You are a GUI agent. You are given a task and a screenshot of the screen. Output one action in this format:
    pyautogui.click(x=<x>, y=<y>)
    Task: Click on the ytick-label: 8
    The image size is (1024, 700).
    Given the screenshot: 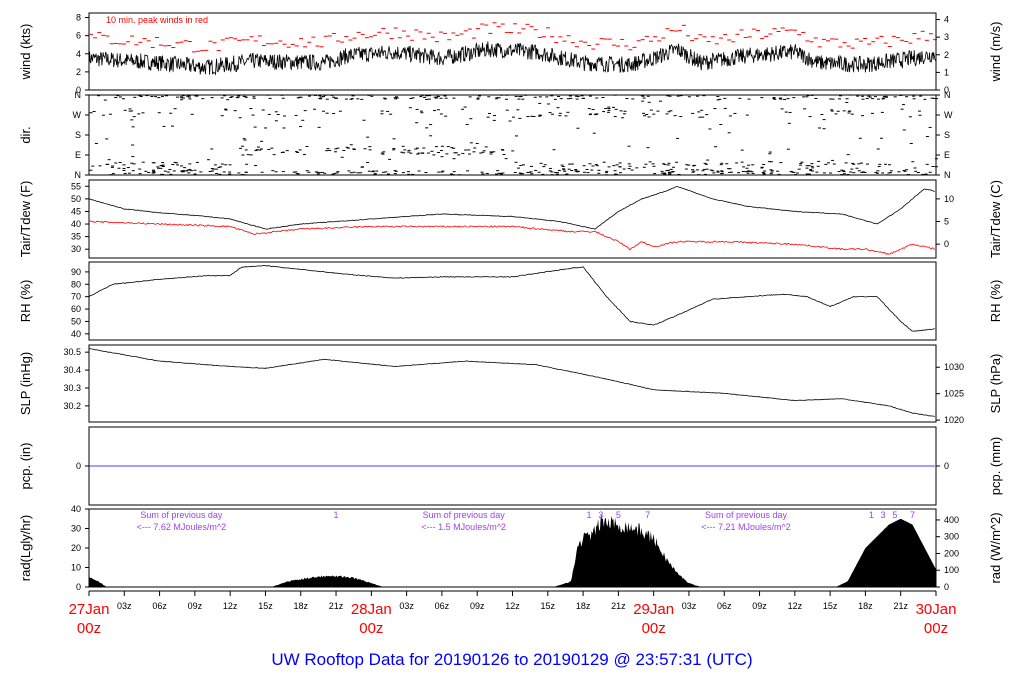 What is the action you would take?
    pyautogui.click(x=78, y=18)
    